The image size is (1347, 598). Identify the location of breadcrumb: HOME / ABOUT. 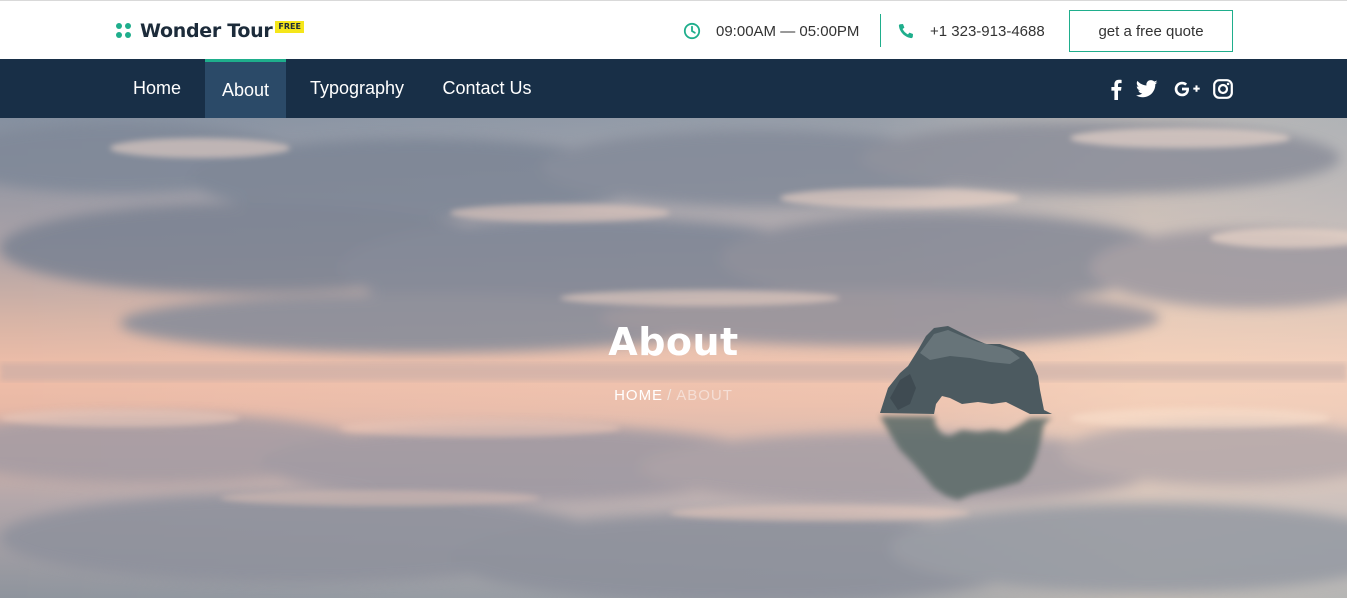
(673, 395).